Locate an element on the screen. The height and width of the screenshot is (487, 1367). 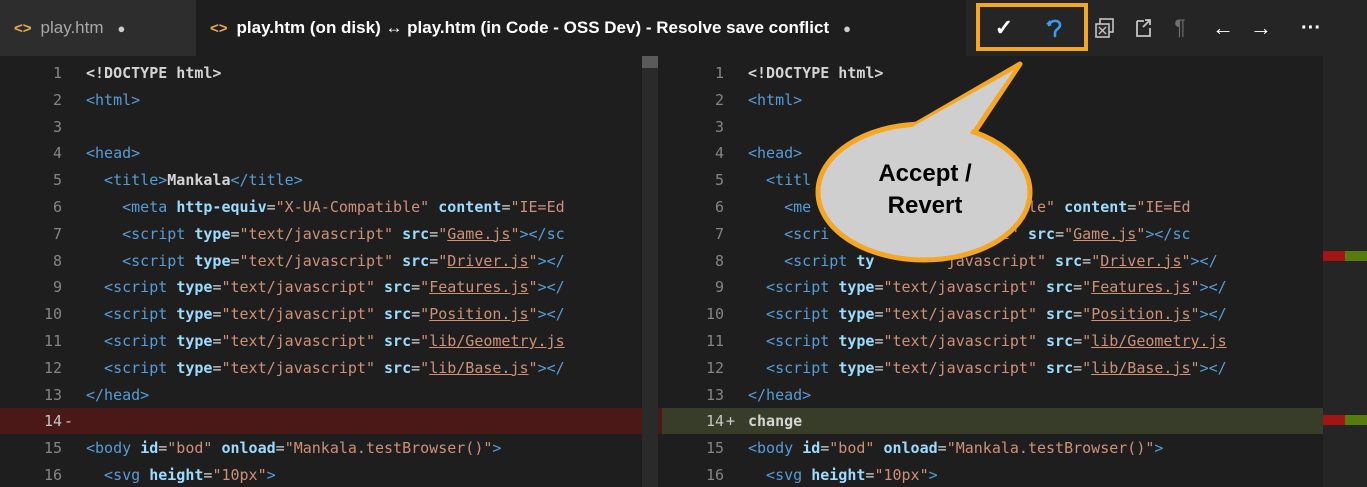
callout-bubble is located at coordinates (924, 162).